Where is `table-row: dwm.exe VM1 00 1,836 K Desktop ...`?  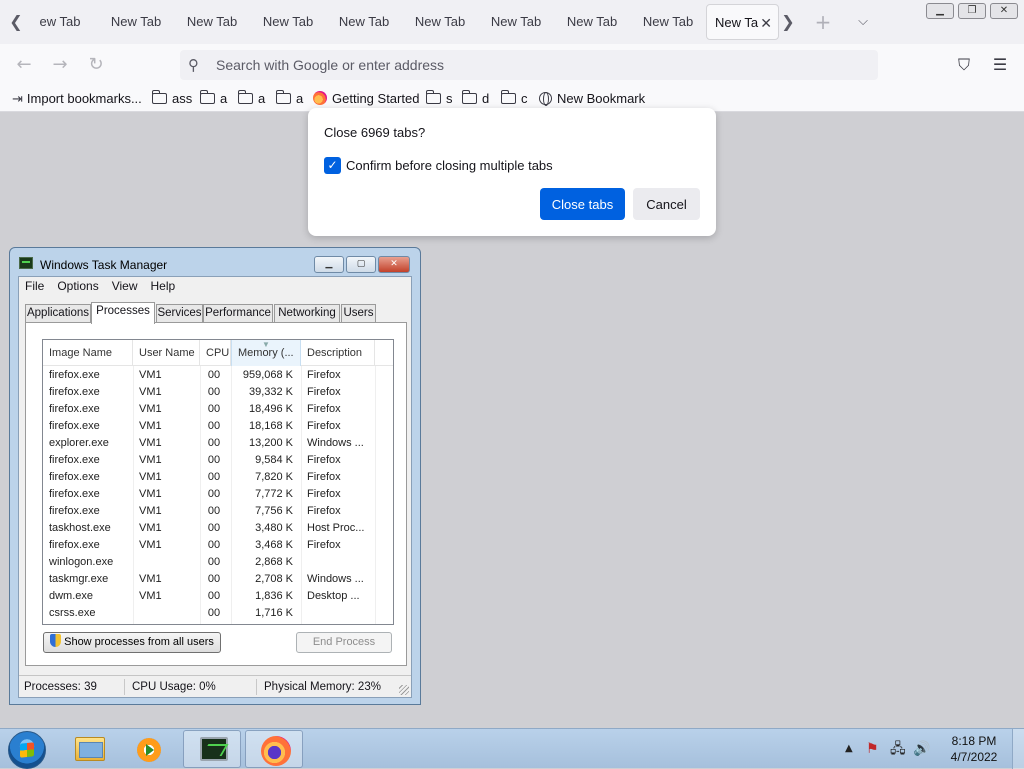 table-row: dwm.exe VM1 00 1,836 K Desktop ... is located at coordinates (218, 596).